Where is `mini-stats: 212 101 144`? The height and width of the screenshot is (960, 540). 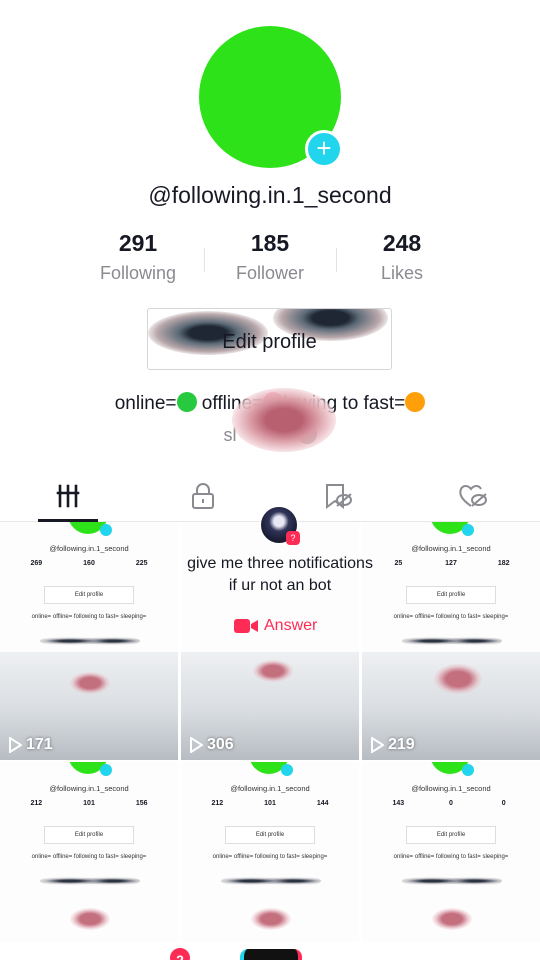
mini-stats: 212 101 144 is located at coordinates (270, 803).